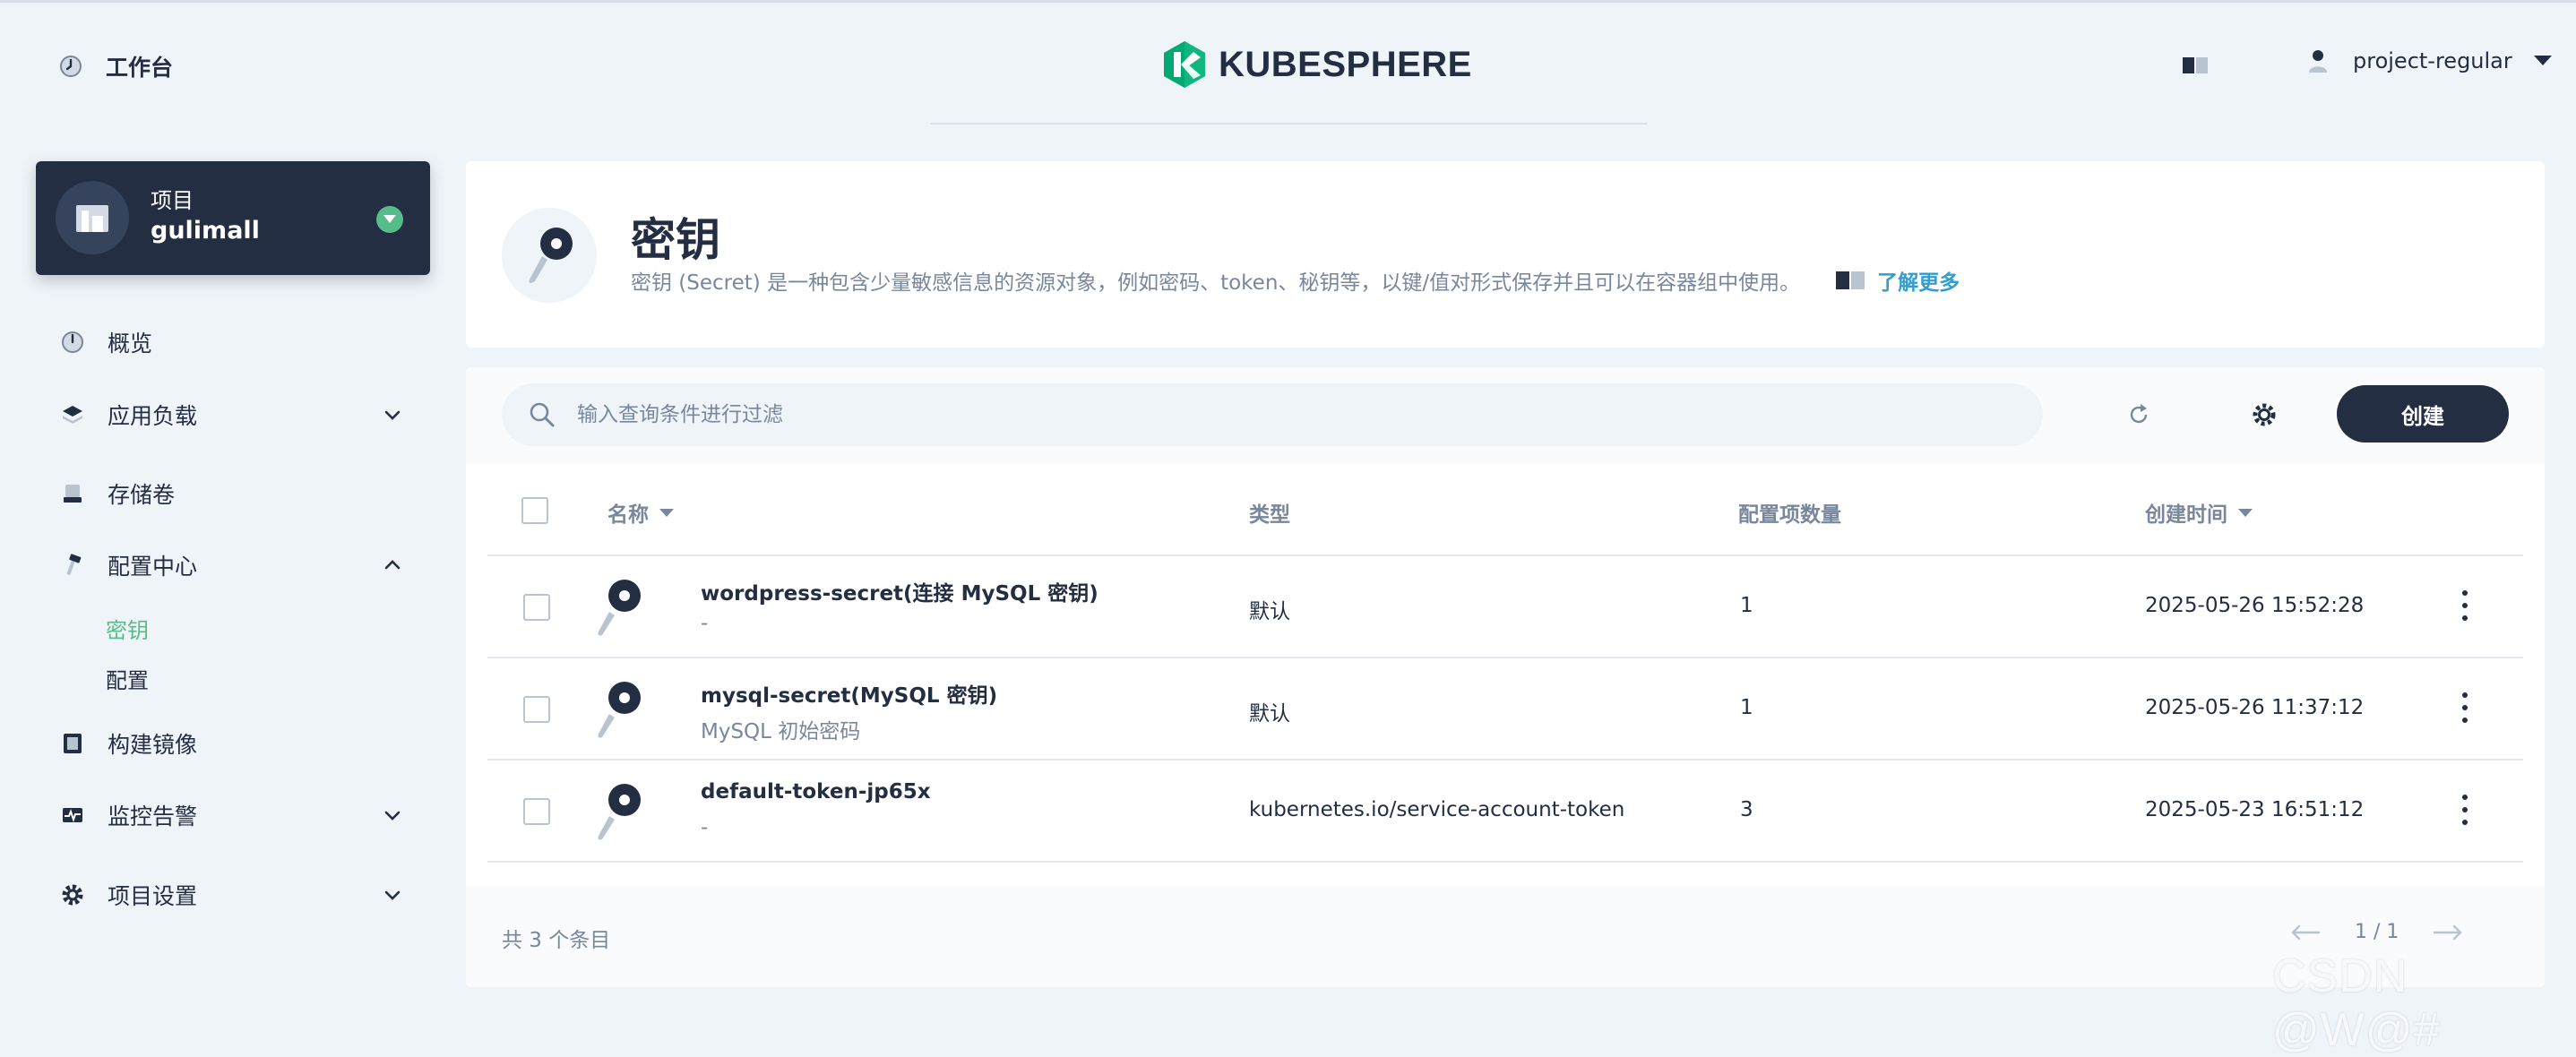 This screenshot has height=1057, width=2576. What do you see at coordinates (2356, 1003) in the screenshot?
I see `watermark: CSDN @W@#` at bounding box center [2356, 1003].